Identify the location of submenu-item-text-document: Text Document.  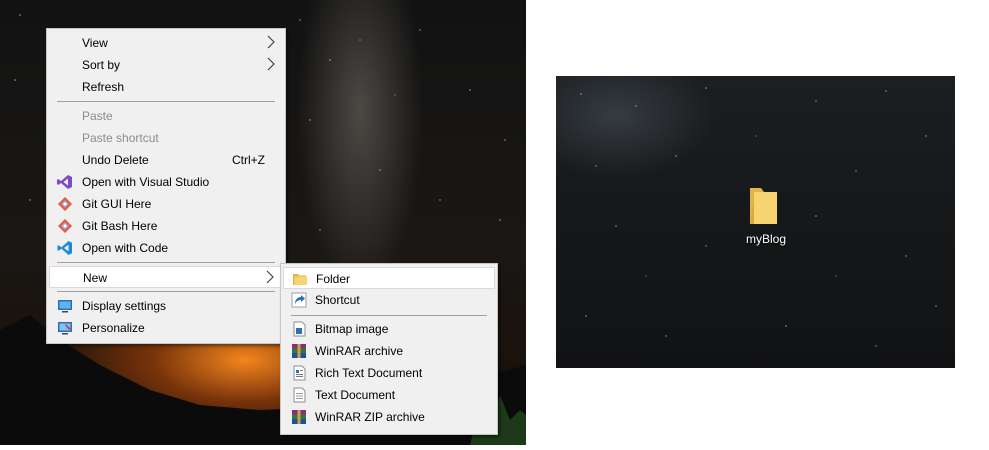
(389, 395).